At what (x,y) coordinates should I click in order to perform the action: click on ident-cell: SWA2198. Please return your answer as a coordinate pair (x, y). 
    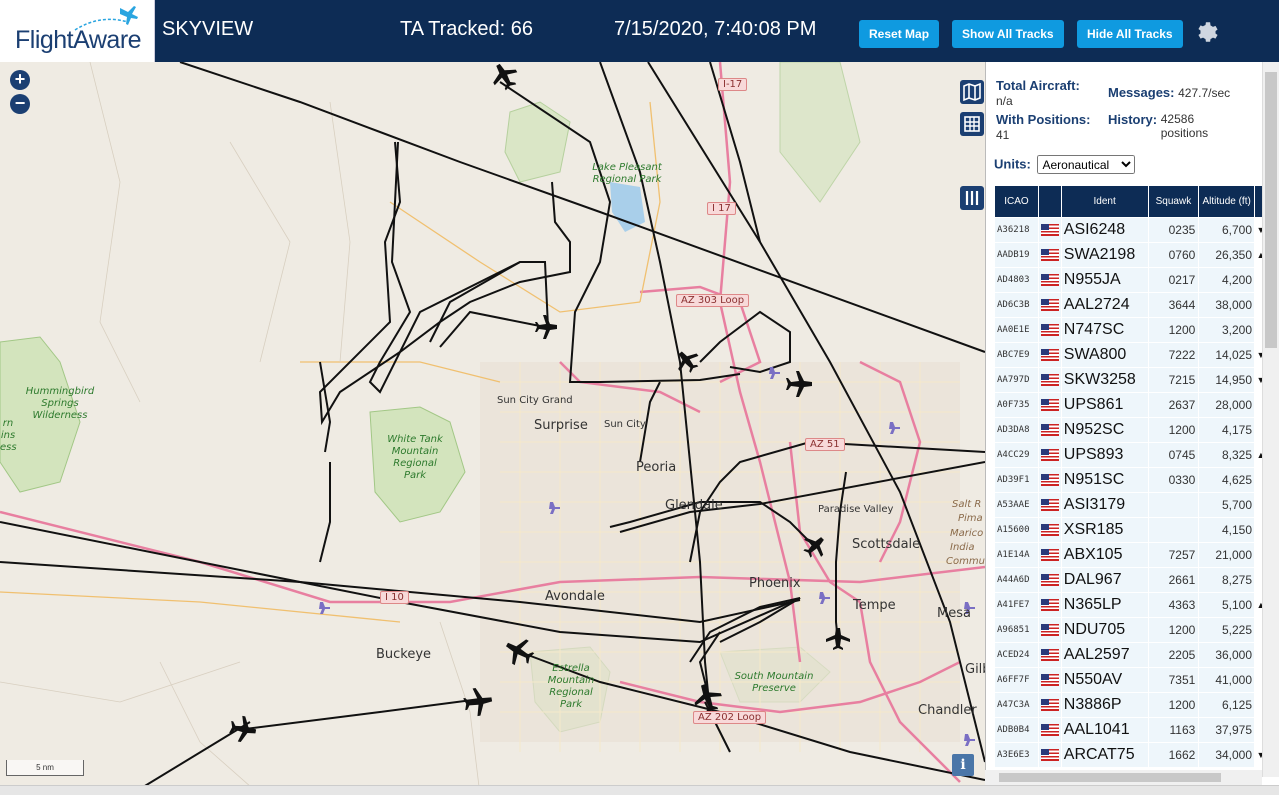
    Looking at the image, I should click on (1104, 255).